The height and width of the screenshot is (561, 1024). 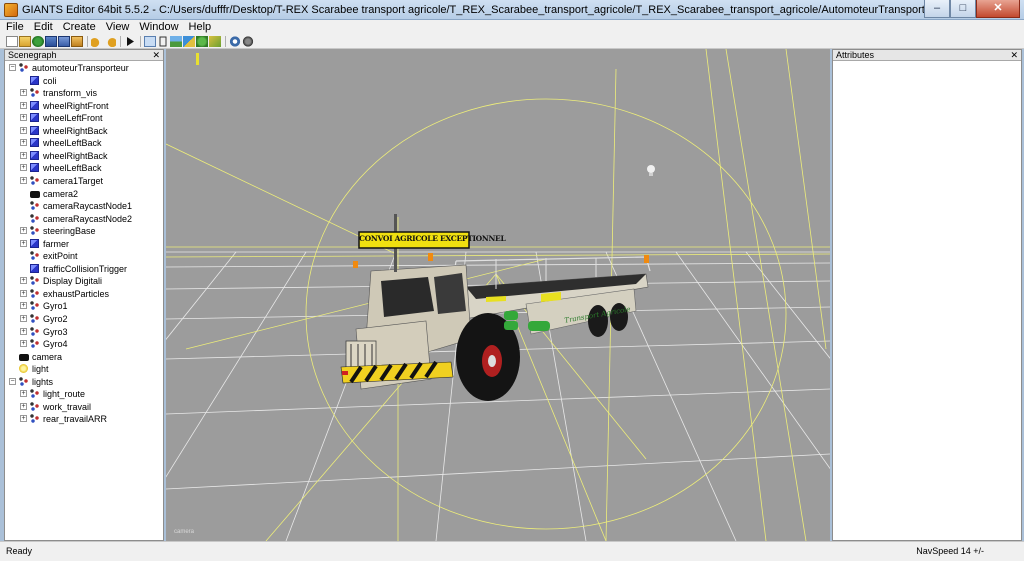 I want to click on scenegraph-node: trafficCollisionTrigger, so click(x=84, y=269).